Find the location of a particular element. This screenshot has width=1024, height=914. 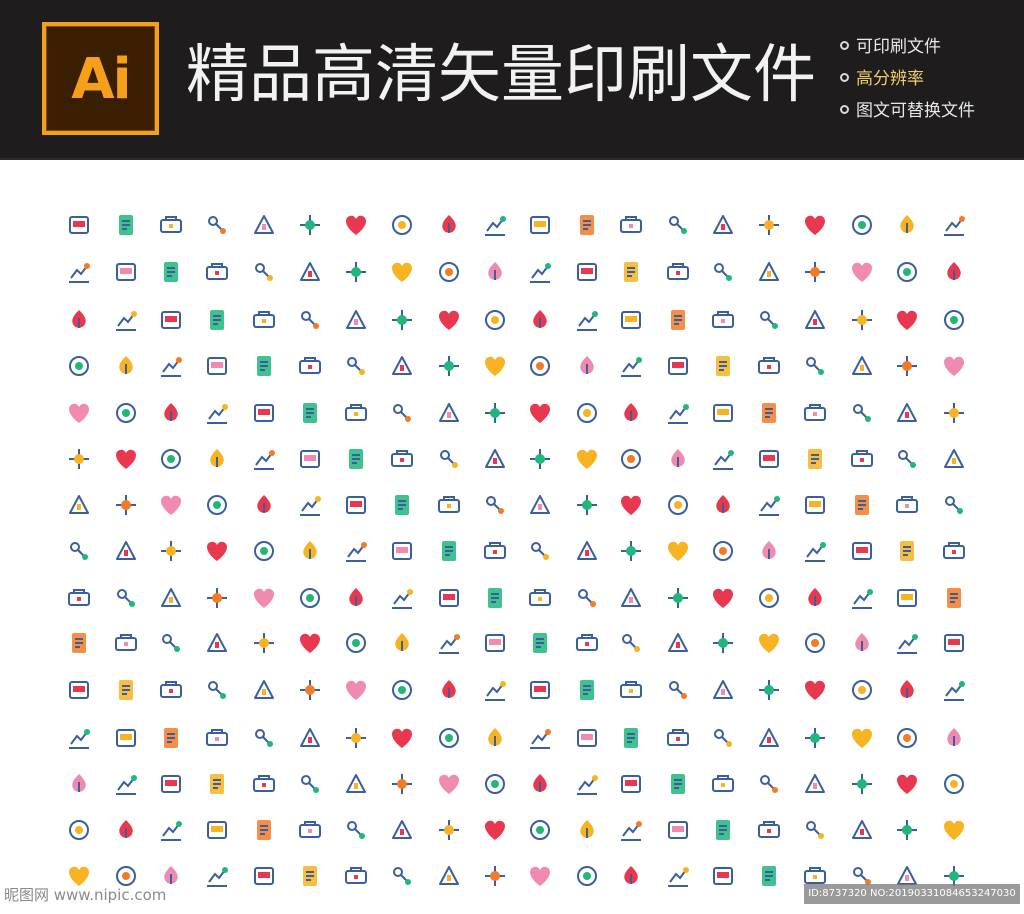

discount-icon is located at coordinates (264, 598).